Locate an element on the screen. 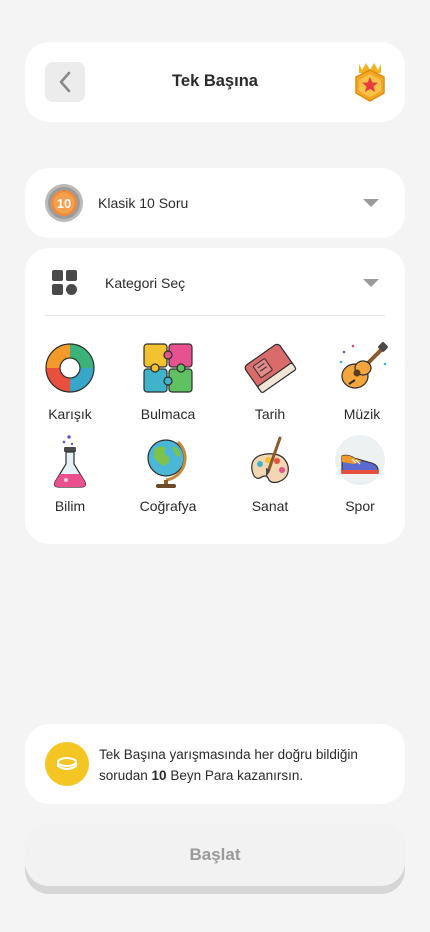  medal-number: 10 is located at coordinates (64, 203).